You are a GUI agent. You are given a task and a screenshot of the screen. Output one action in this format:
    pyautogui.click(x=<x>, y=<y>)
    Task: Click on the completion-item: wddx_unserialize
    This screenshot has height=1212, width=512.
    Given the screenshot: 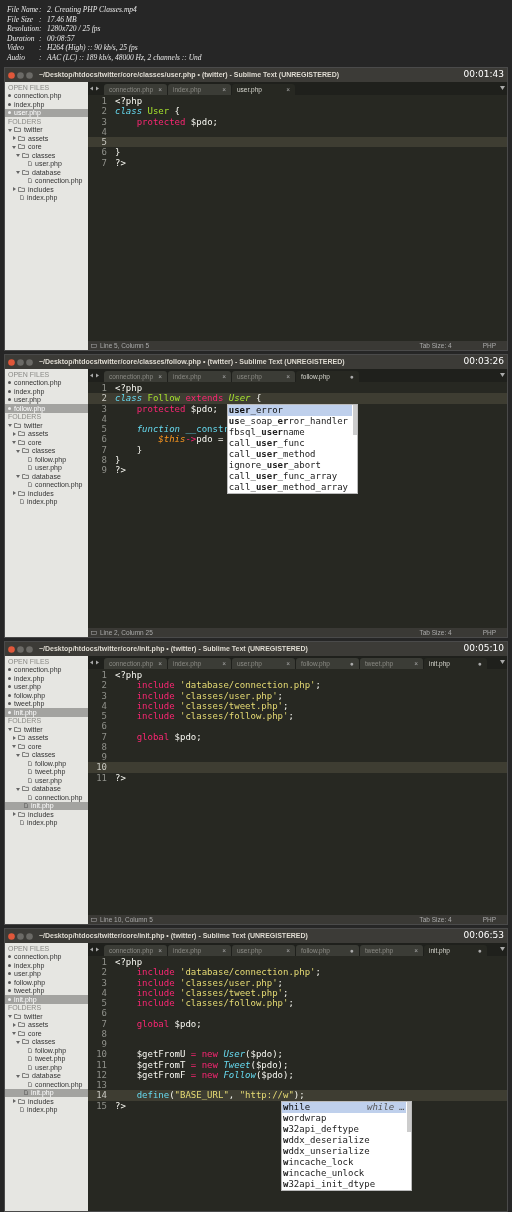 What is the action you would take?
    pyautogui.click(x=343, y=1151)
    